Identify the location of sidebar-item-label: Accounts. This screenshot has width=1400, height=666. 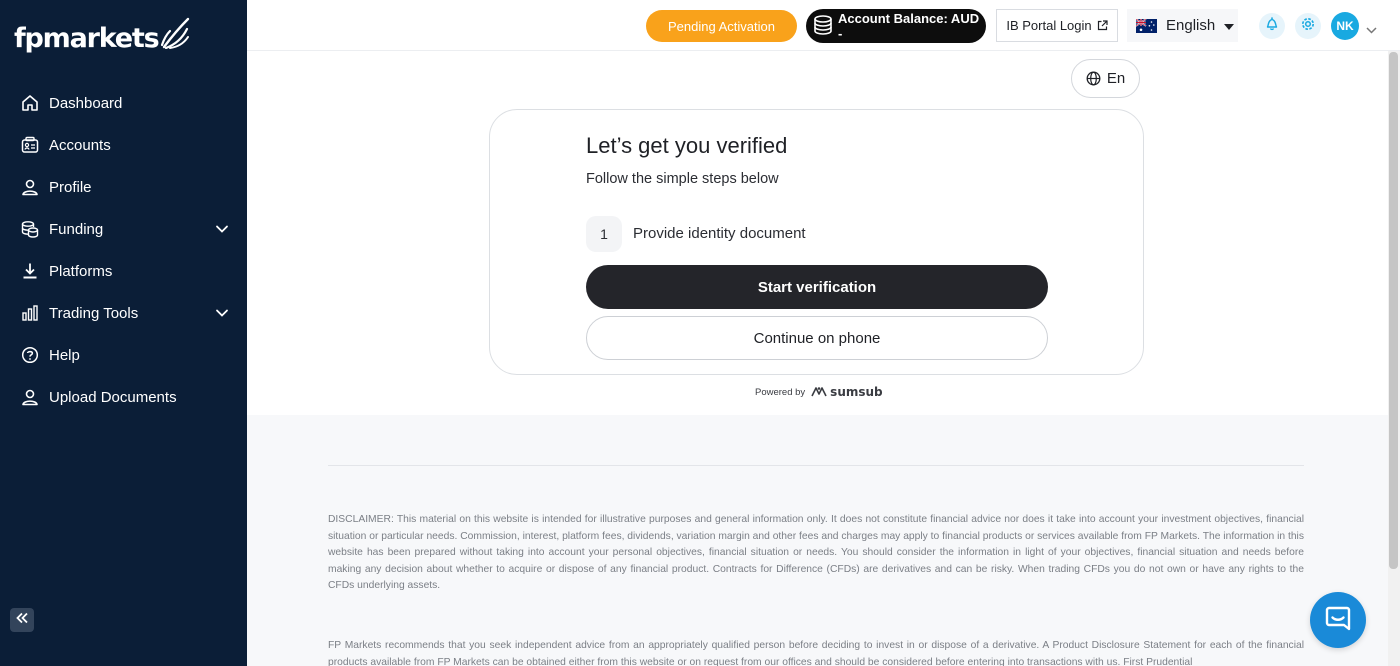
(80, 145).